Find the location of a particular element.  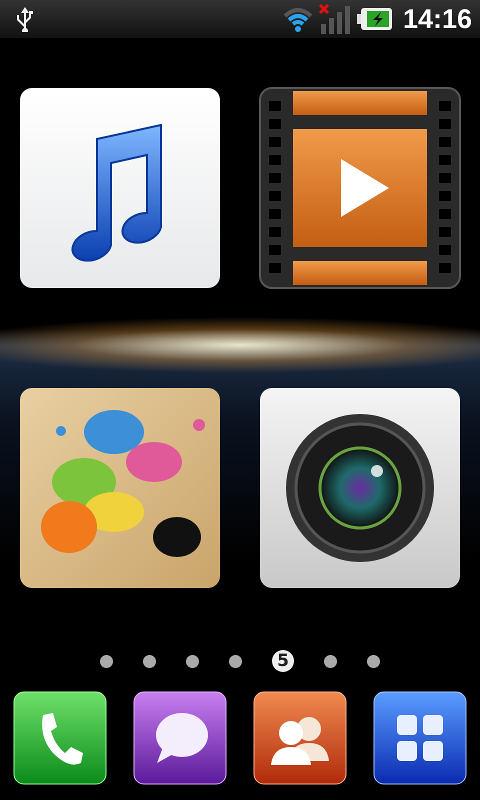

camera-lens-icon is located at coordinates (360, 488).